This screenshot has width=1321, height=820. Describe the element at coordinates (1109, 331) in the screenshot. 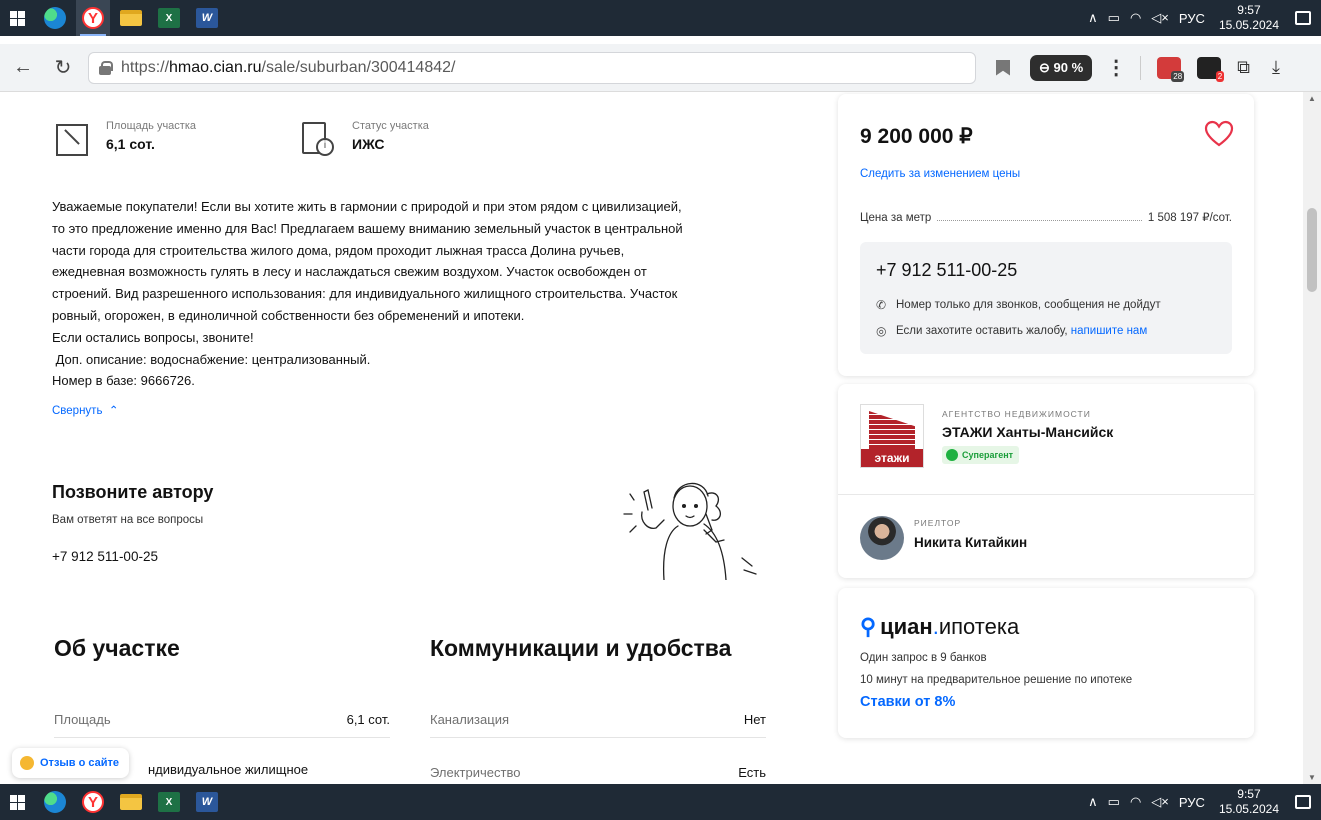

I see `write-us-link: напишите нам` at that location.